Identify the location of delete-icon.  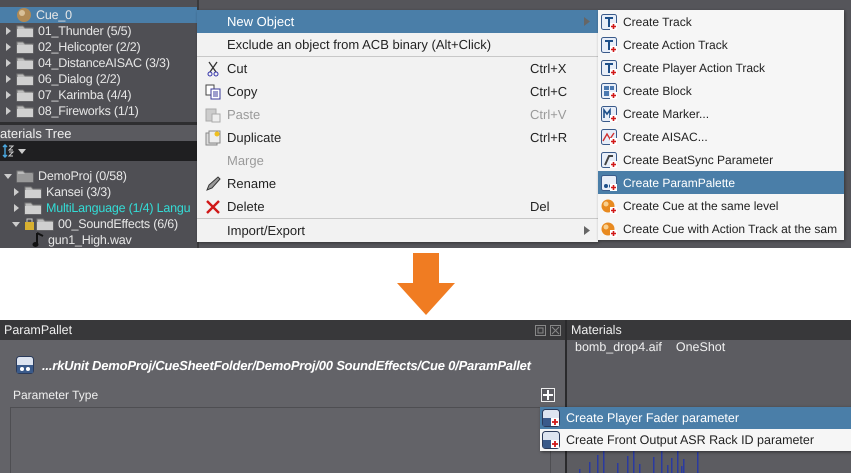
(213, 207).